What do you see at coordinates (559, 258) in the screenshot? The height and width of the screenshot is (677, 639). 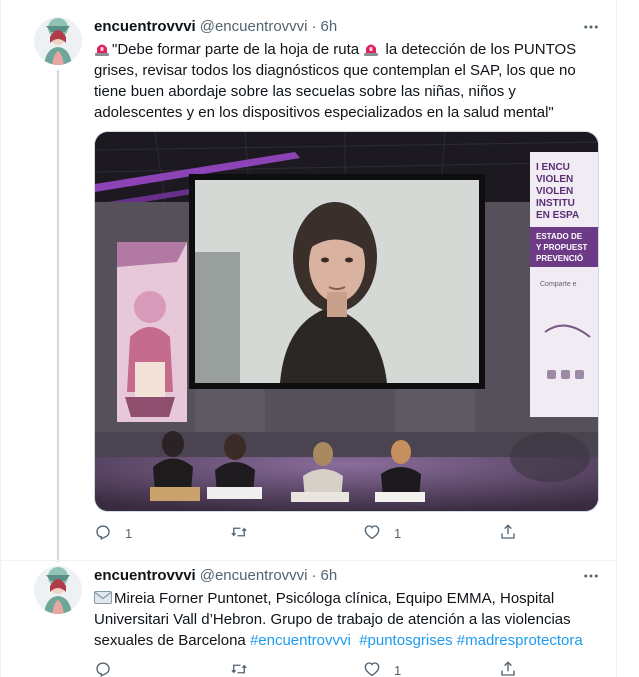 I see `sign-text: PREVENCIÓ` at bounding box center [559, 258].